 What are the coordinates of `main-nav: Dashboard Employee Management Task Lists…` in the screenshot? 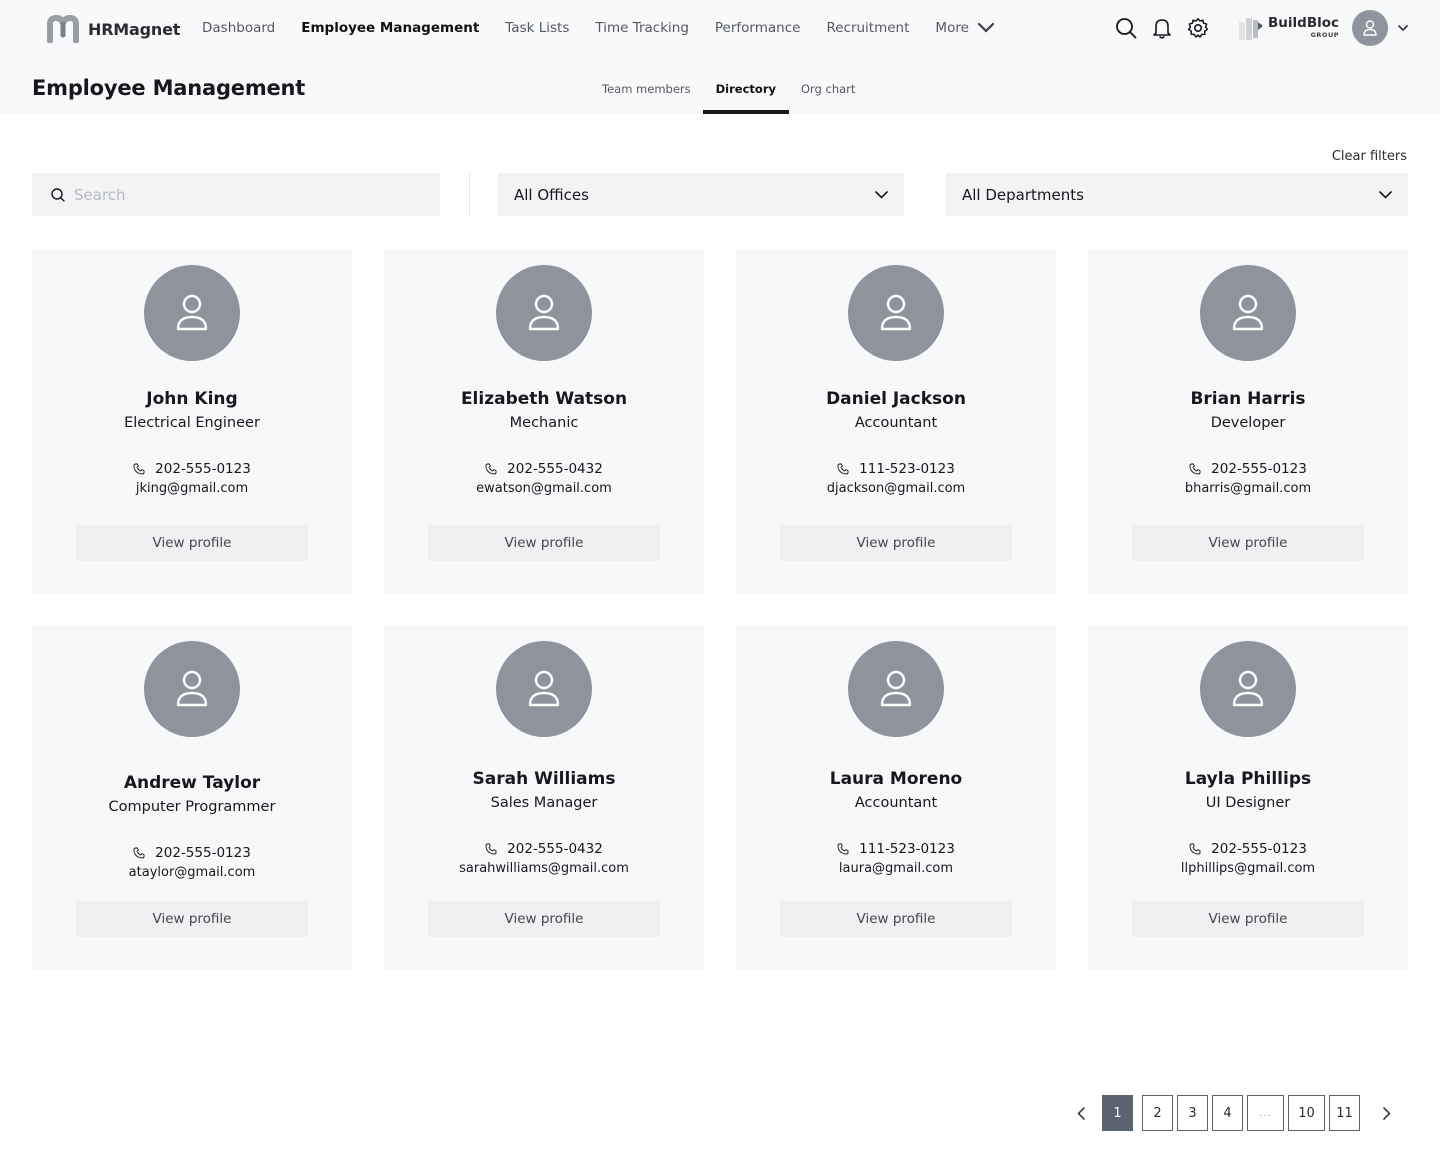 It's located at (611, 28).